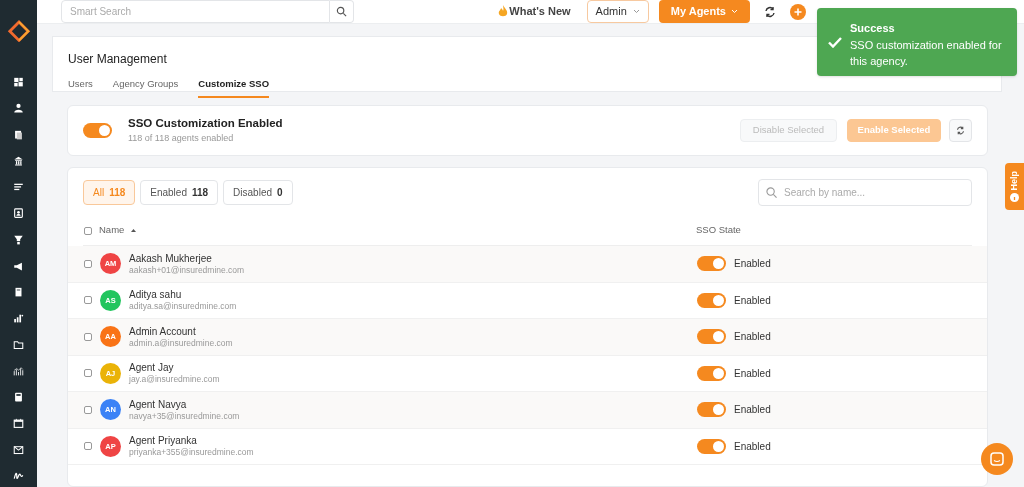  What do you see at coordinates (156, 295) in the screenshot?
I see `agent-name: Aditya sahu` at bounding box center [156, 295].